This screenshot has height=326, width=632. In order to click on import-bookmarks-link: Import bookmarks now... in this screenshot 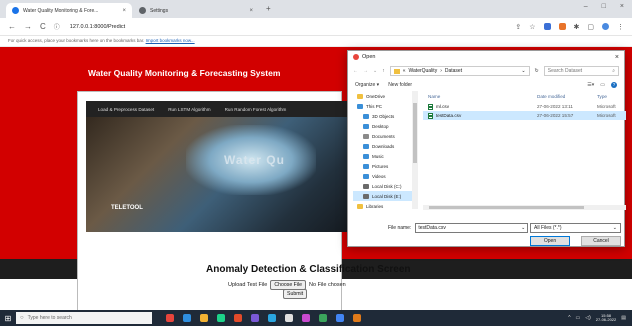, I will do `click(170, 40)`.